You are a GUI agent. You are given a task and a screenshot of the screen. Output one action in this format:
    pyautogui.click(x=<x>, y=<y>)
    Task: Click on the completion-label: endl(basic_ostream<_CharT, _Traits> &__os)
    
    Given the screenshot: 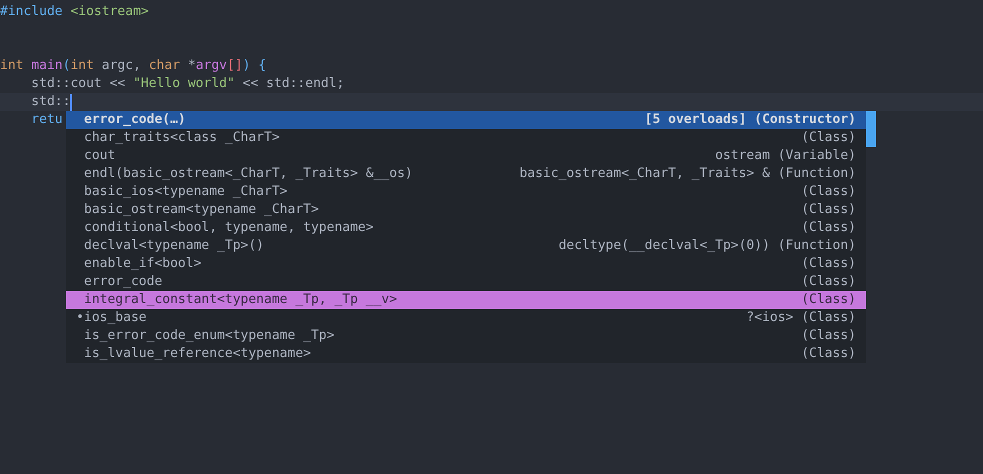 What is the action you would take?
    pyautogui.click(x=248, y=174)
    